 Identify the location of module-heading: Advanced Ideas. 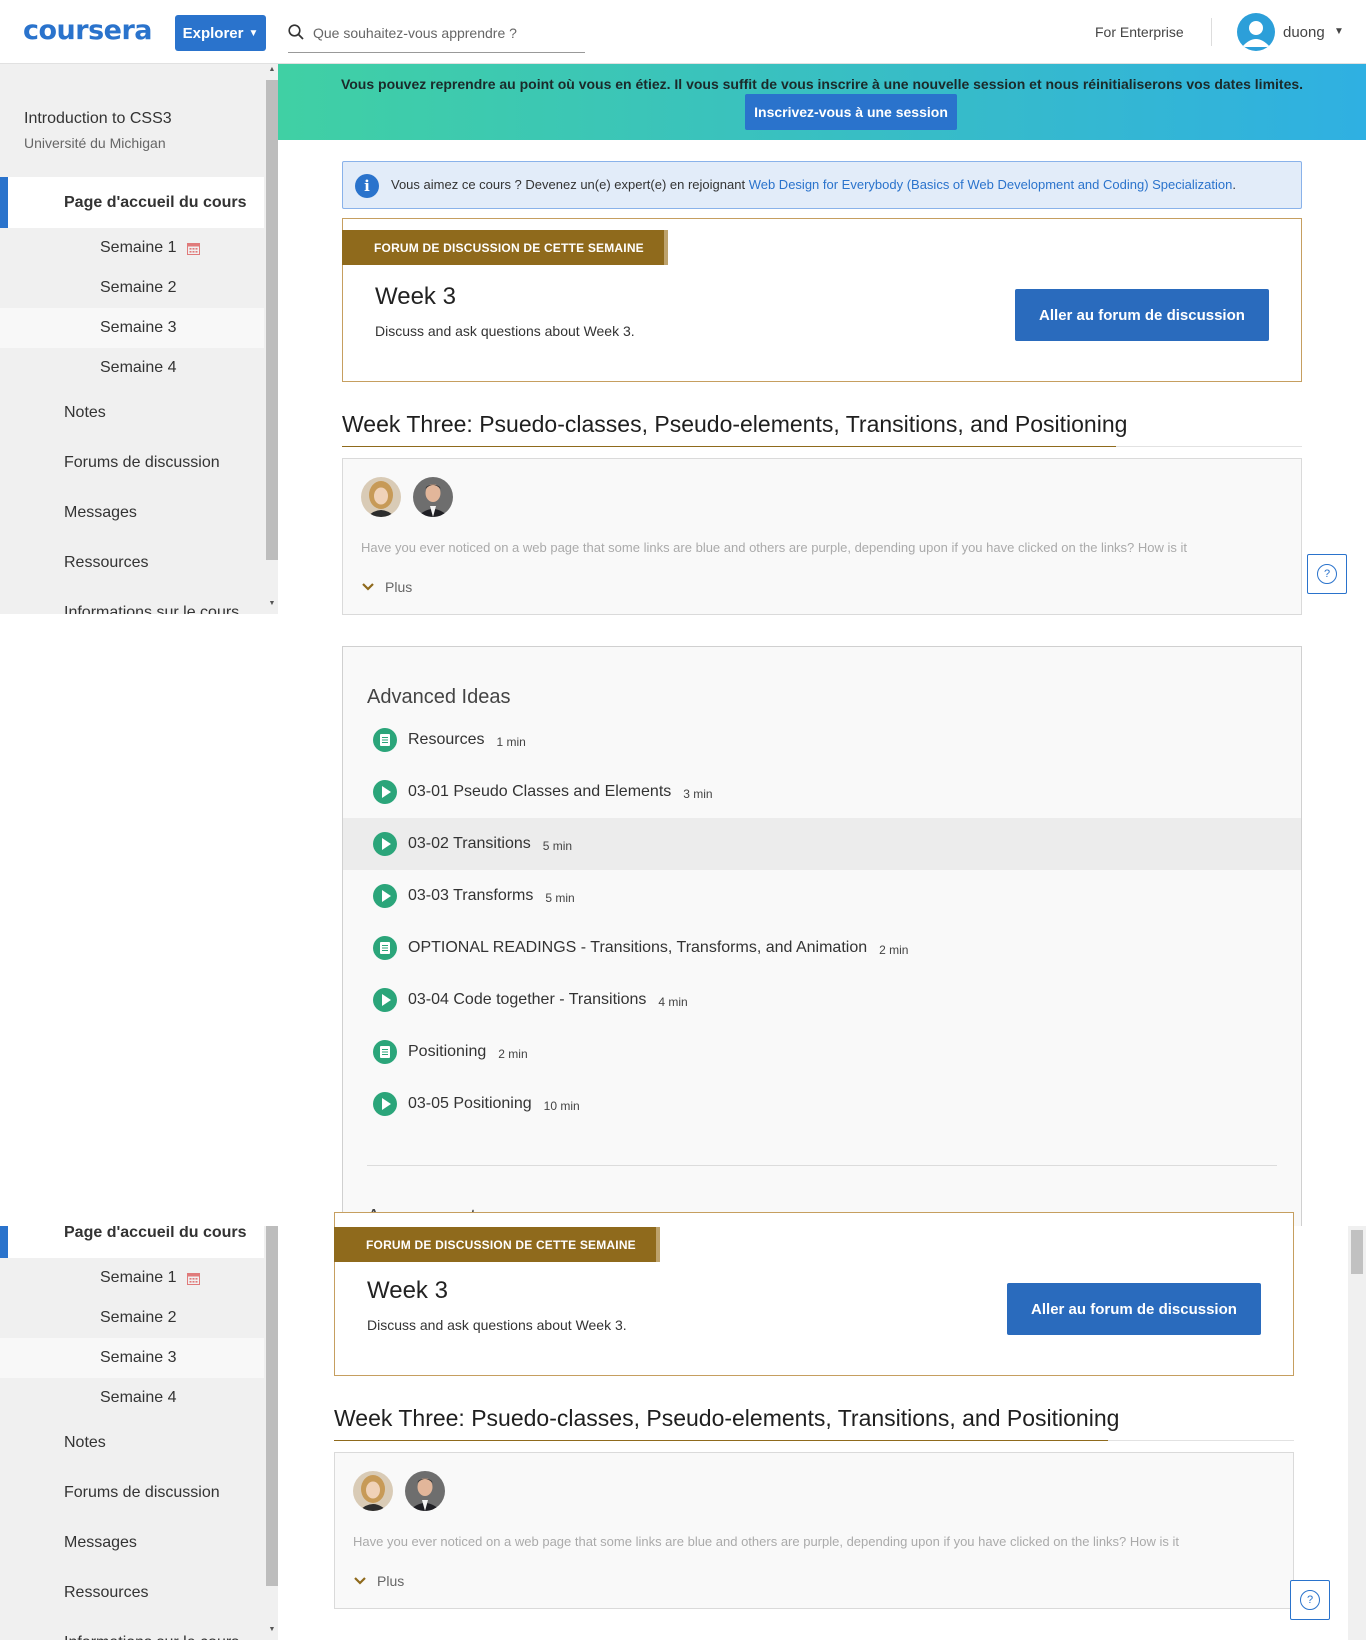
(439, 697).